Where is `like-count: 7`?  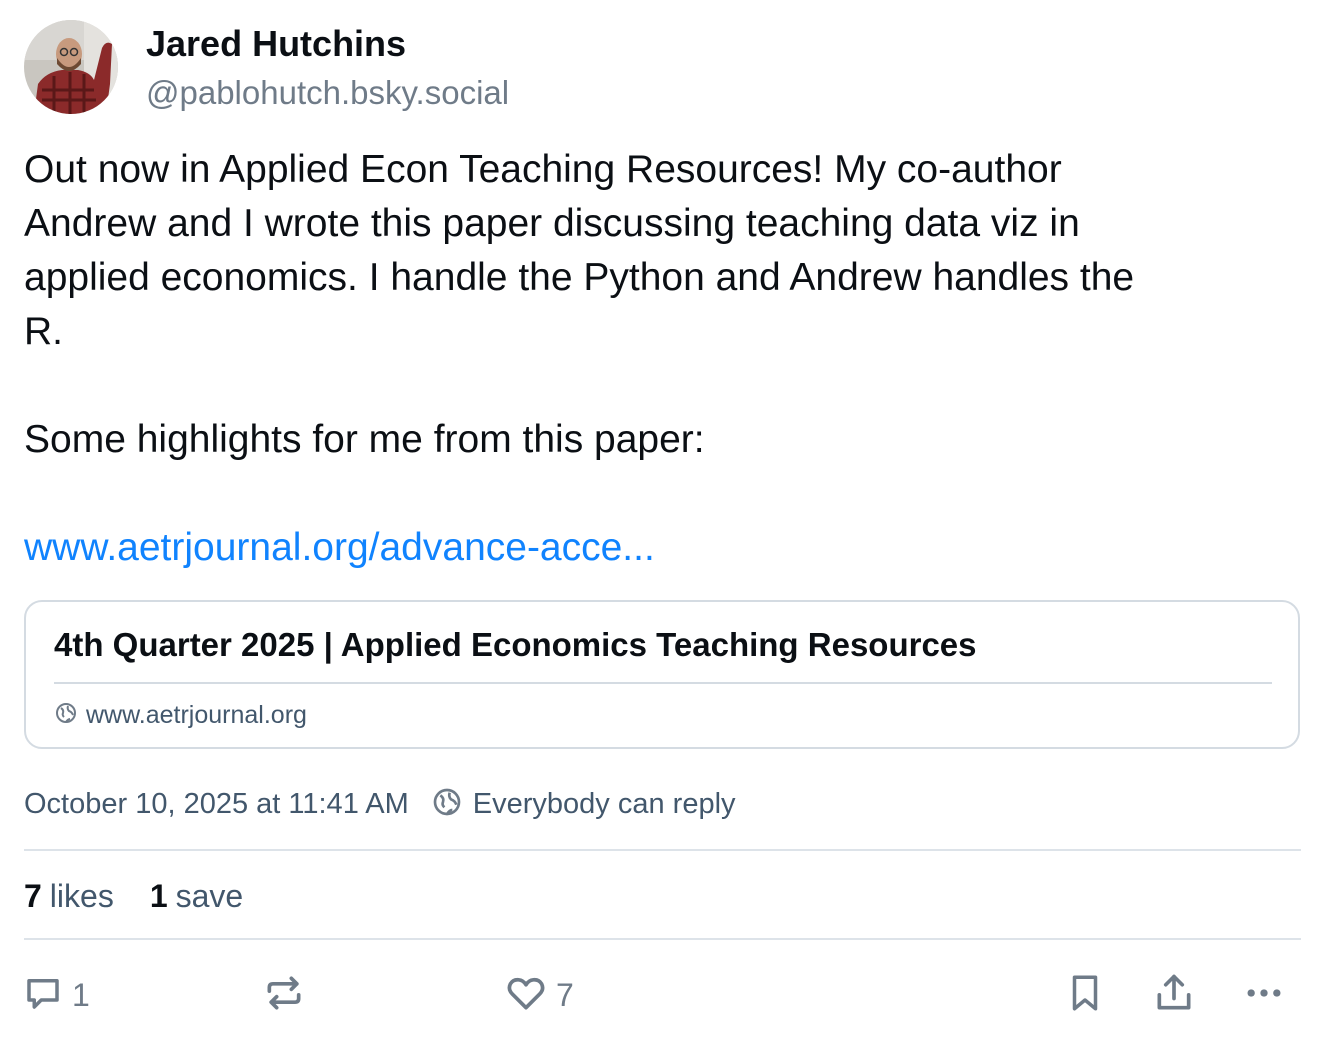
like-count: 7 is located at coordinates (565, 994).